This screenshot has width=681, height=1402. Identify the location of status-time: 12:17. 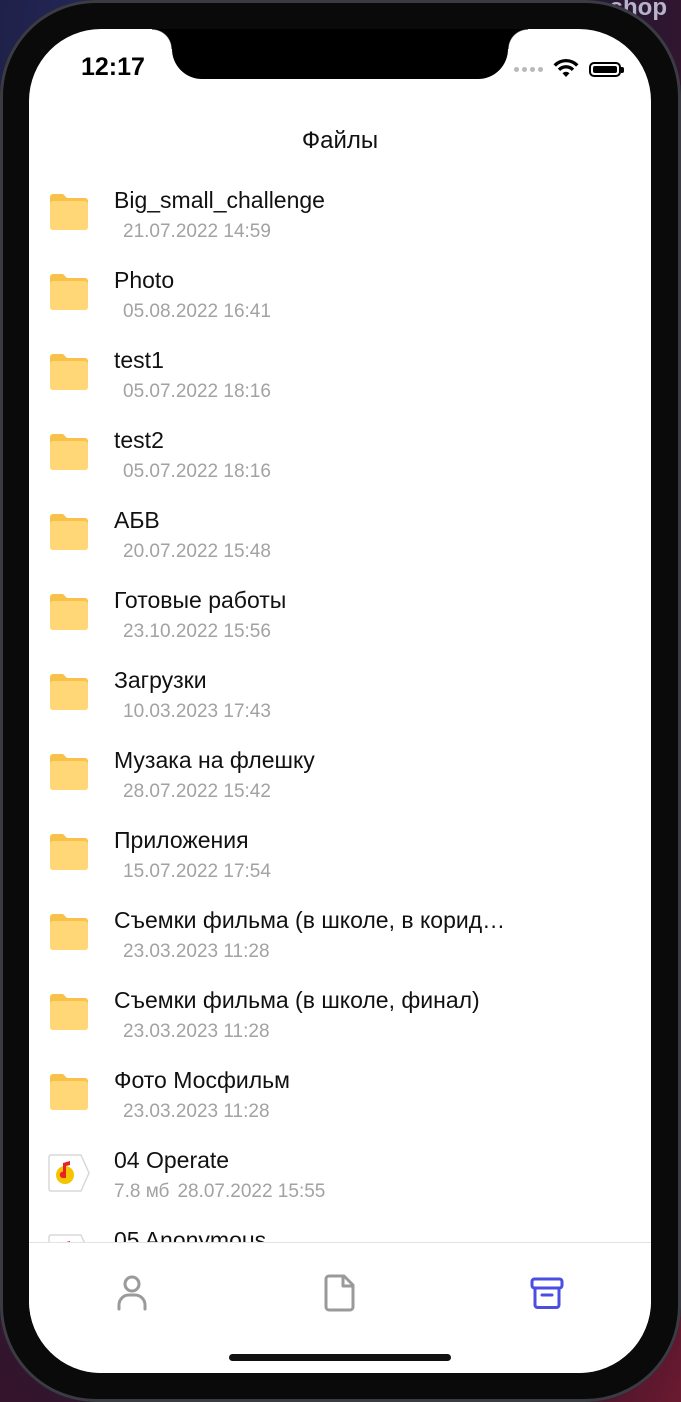
(113, 67).